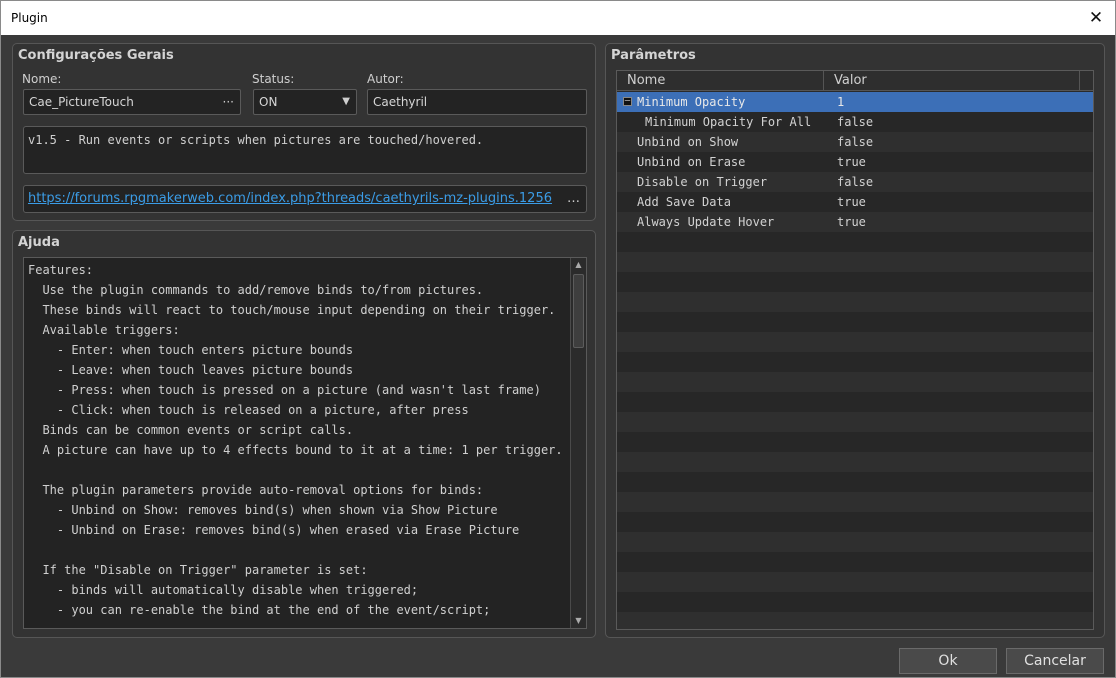 This screenshot has height=678, width=1116. Describe the element at coordinates (691, 162) in the screenshot. I see `param-name: Unbind on Erase` at that location.